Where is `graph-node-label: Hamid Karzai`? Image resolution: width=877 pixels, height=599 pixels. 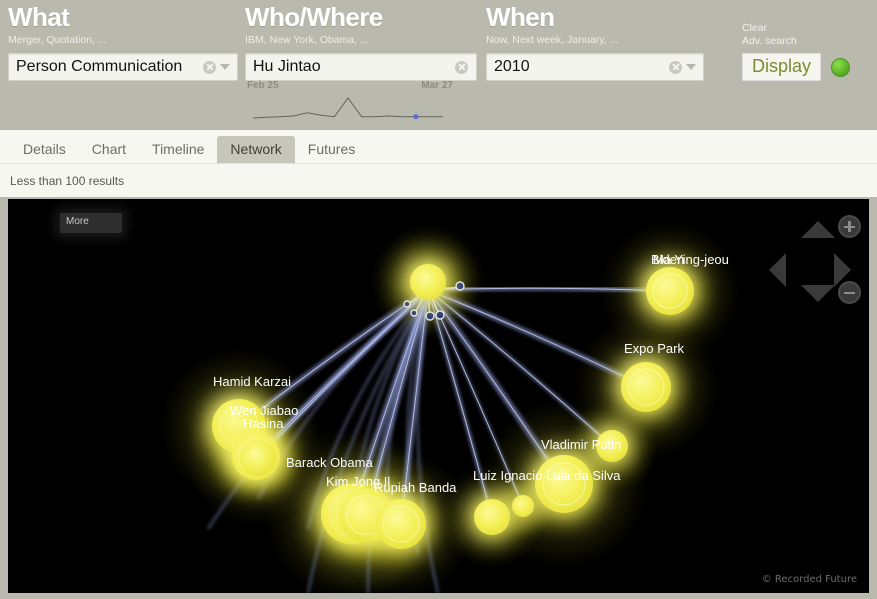
graph-node-label: Hamid Karzai is located at coordinates (252, 381).